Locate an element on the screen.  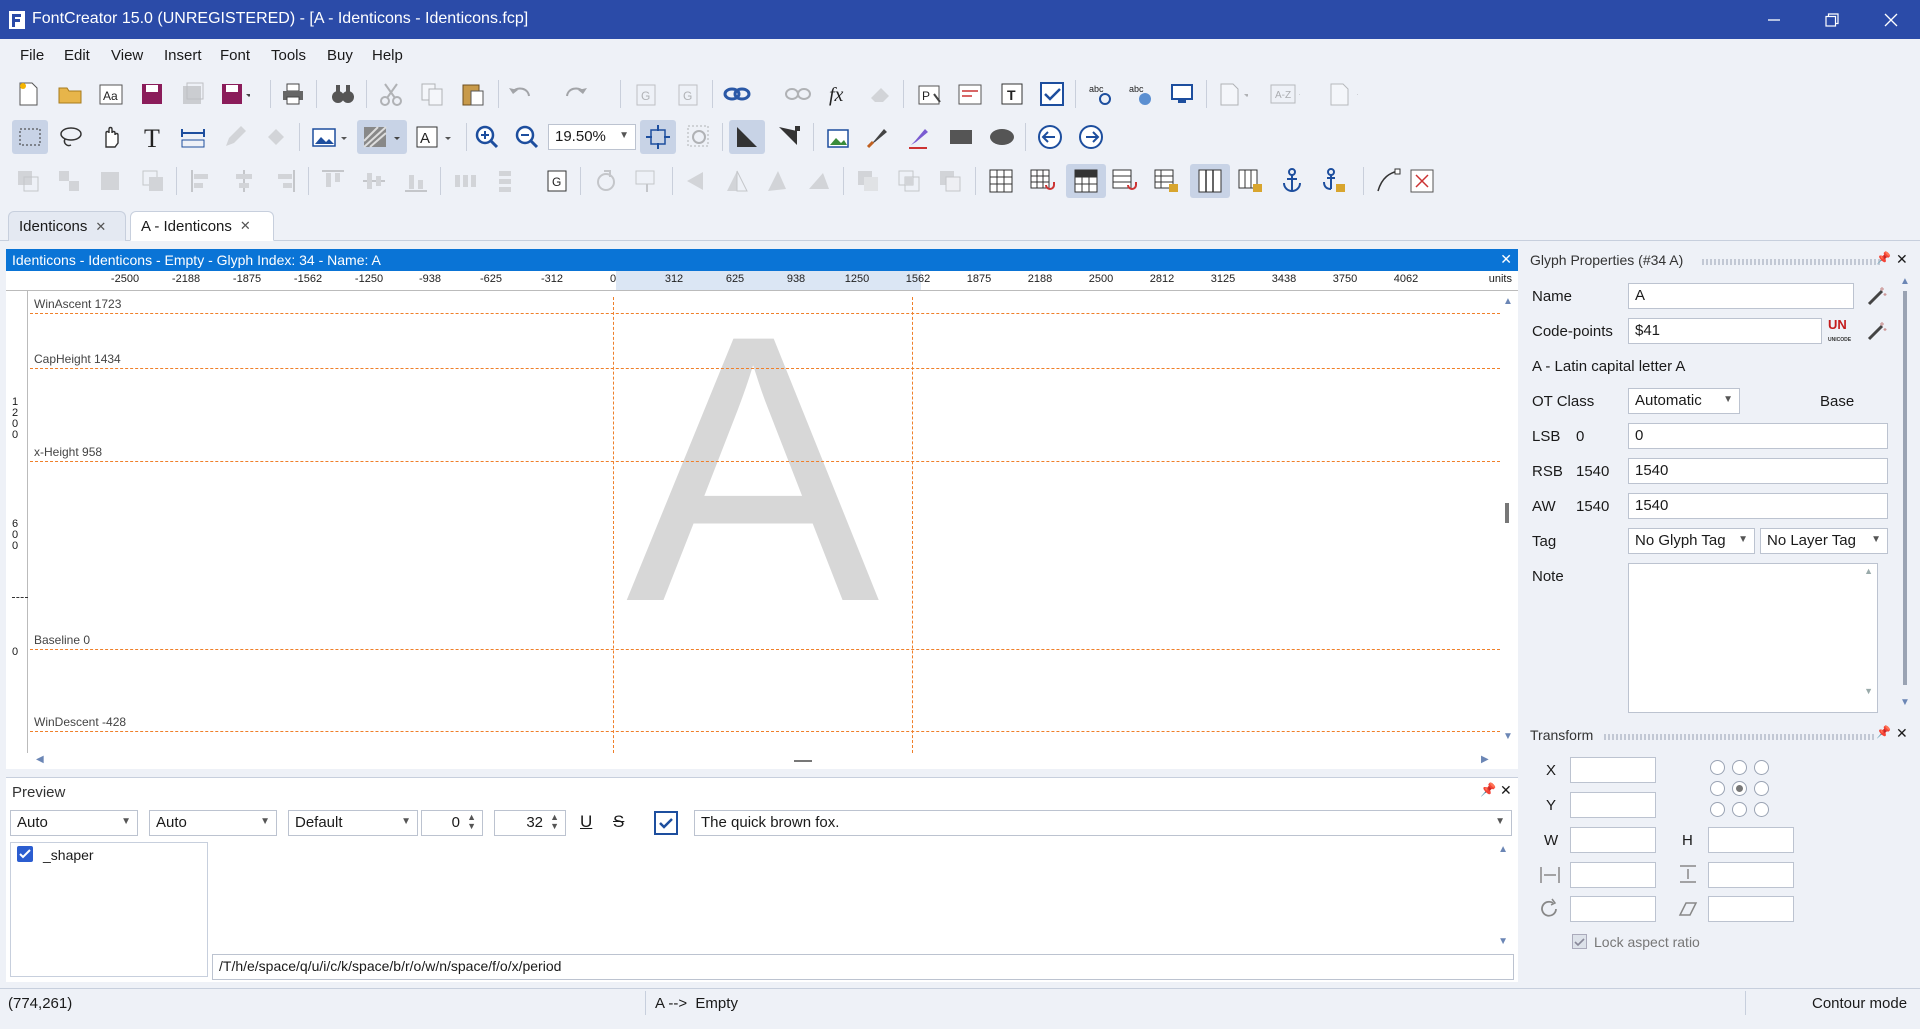
sample-text-input: The quick brown fox. ▼ is located at coordinates (1103, 823).